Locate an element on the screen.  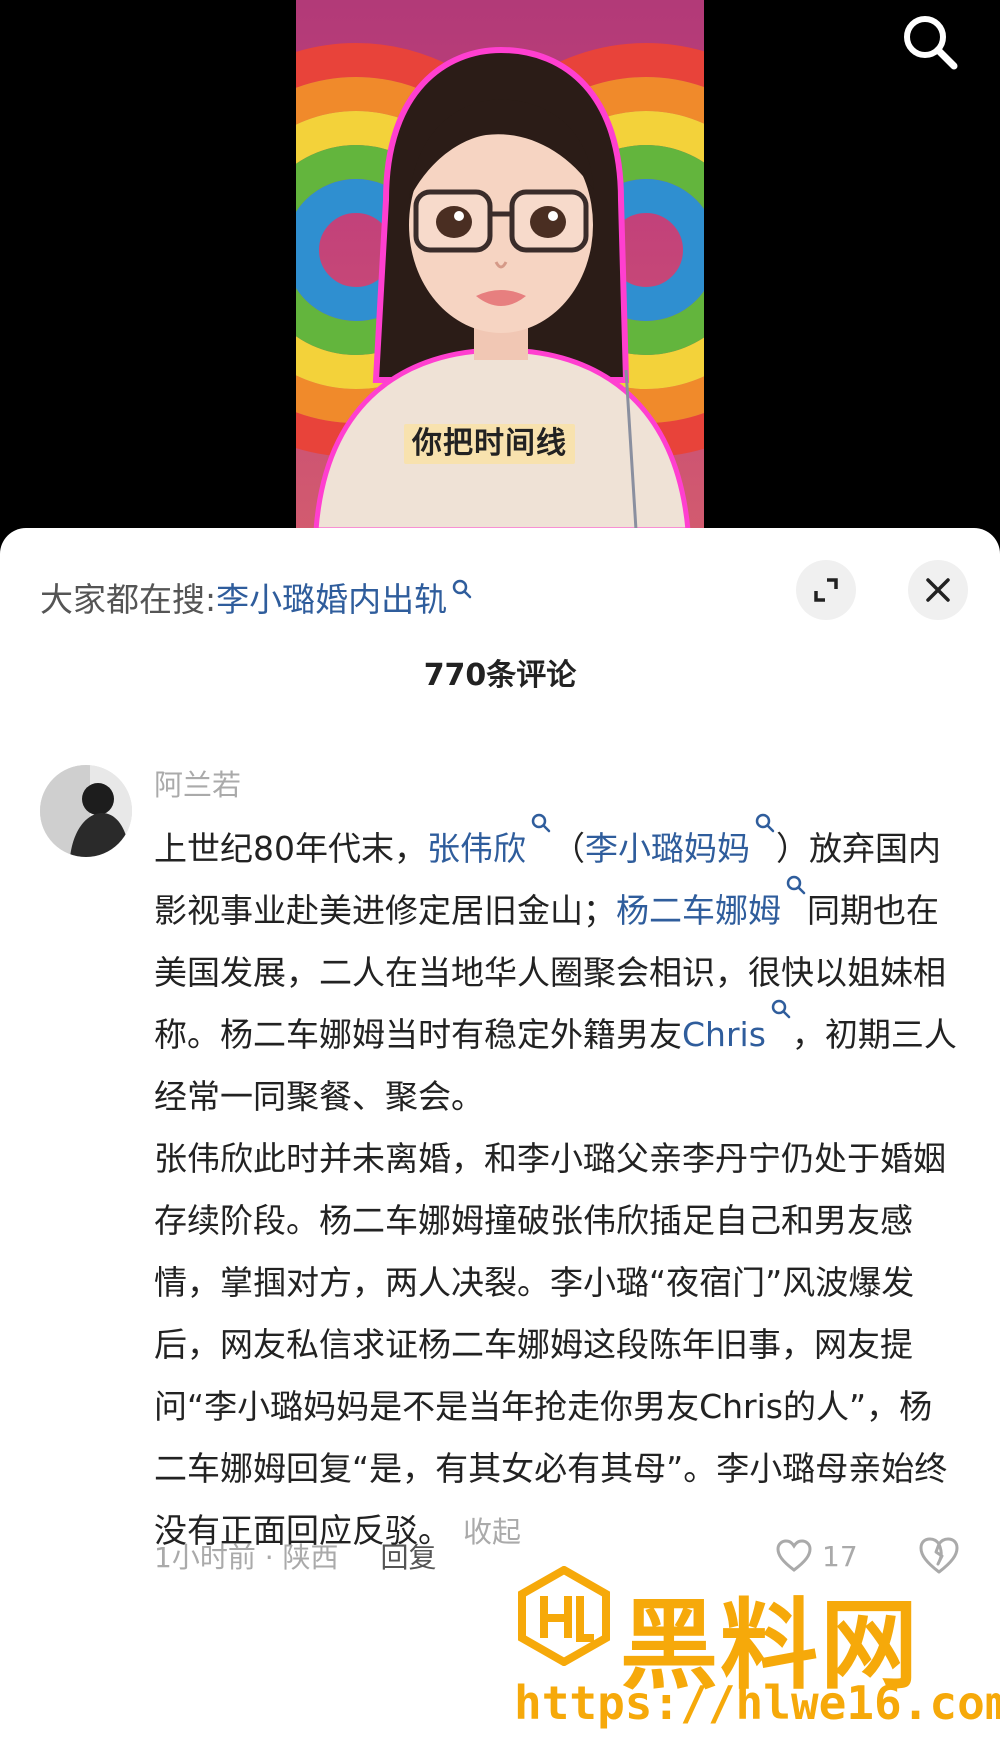
avatar-image is located at coordinates (86, 811).